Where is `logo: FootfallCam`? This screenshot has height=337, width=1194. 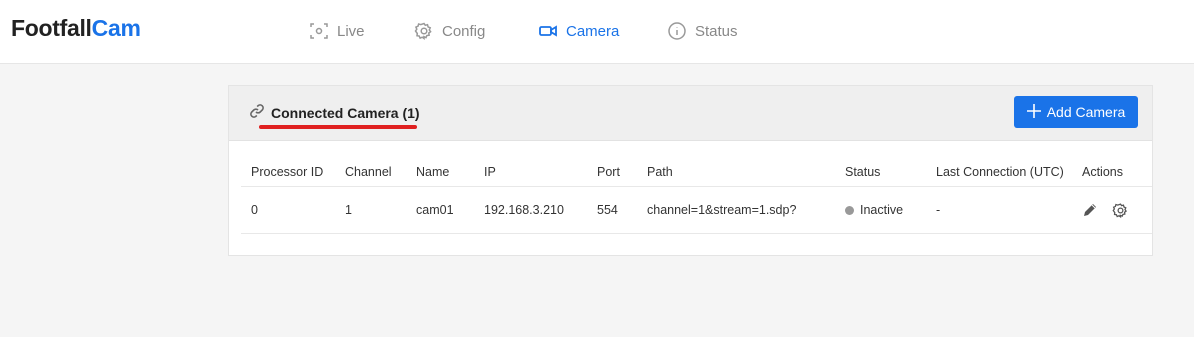
logo: FootfallCam is located at coordinates (76, 28).